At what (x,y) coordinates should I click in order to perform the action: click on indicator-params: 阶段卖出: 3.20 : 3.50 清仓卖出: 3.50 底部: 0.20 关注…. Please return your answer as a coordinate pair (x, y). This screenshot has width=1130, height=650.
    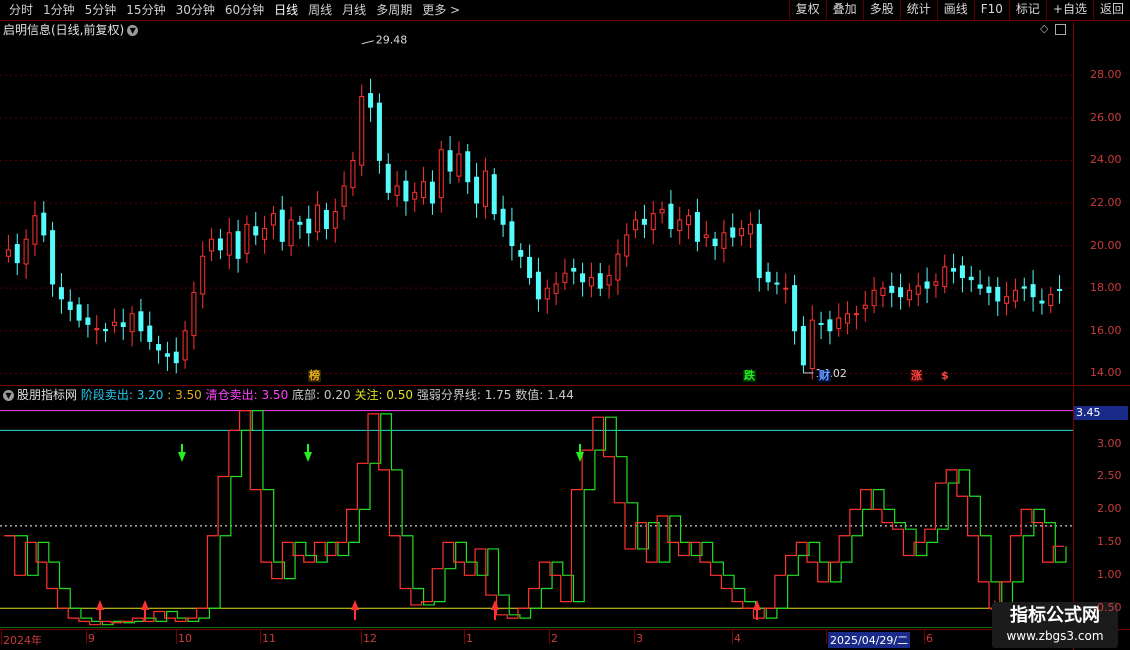
    Looking at the image, I should click on (327, 395).